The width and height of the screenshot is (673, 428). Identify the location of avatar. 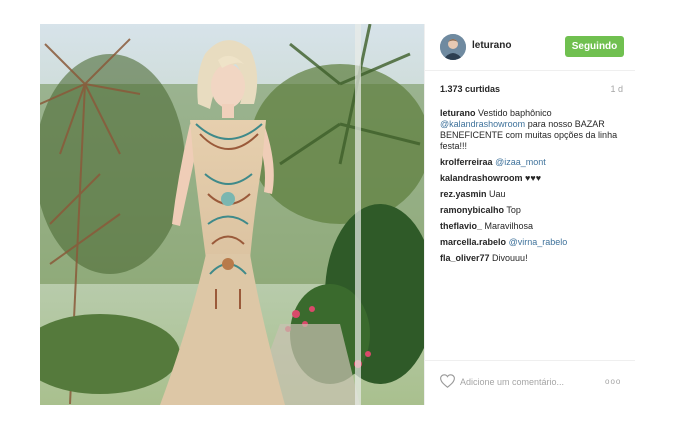
(453, 47).